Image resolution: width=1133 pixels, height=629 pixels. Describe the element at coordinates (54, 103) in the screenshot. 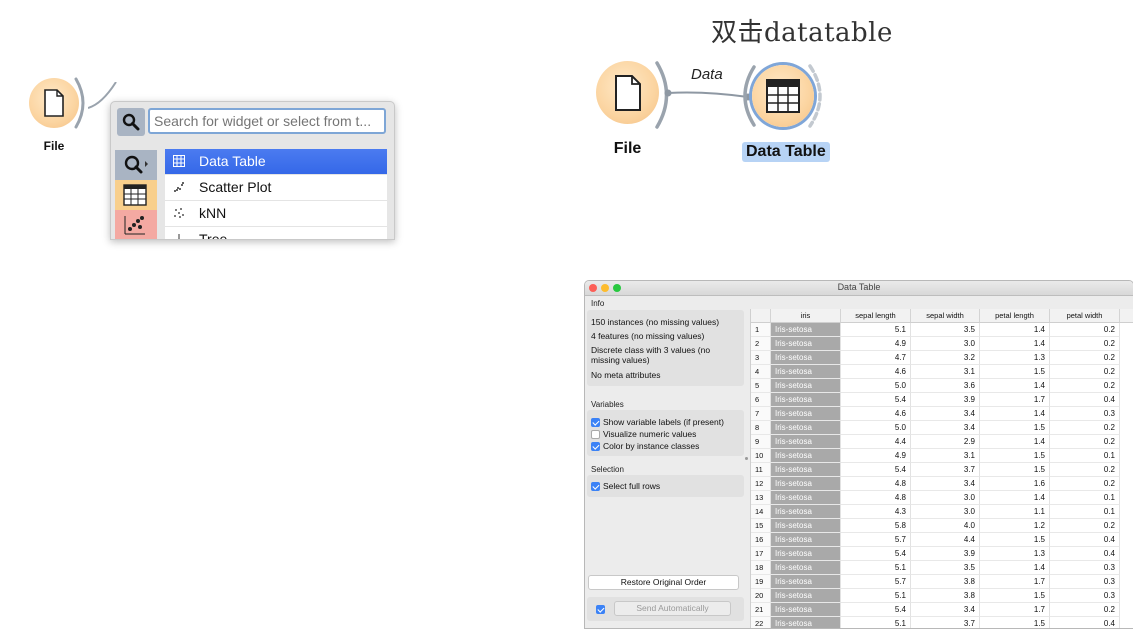

I see `file-icon` at that location.